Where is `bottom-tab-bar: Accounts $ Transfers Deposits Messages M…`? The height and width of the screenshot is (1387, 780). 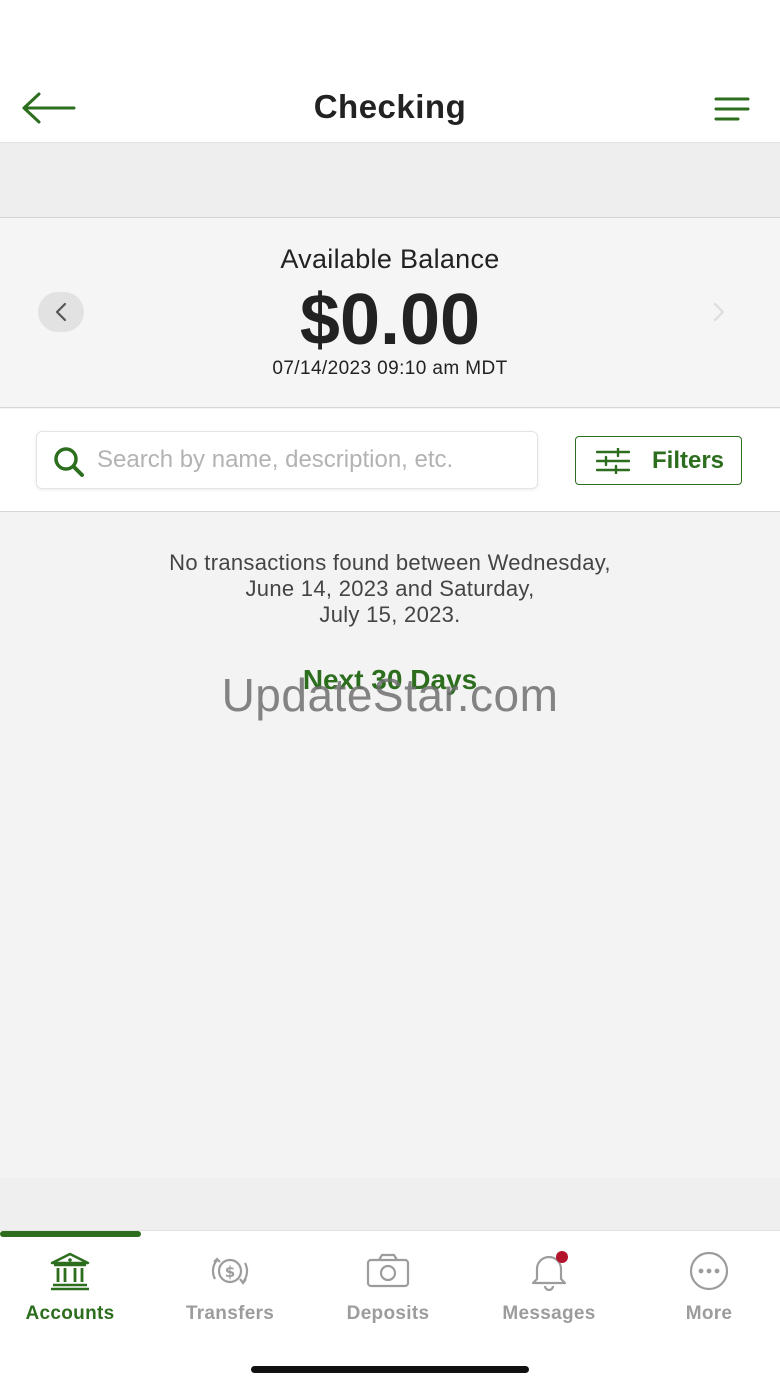
bottom-tab-bar: Accounts $ Transfers Deposits Messages M… is located at coordinates (390, 1308).